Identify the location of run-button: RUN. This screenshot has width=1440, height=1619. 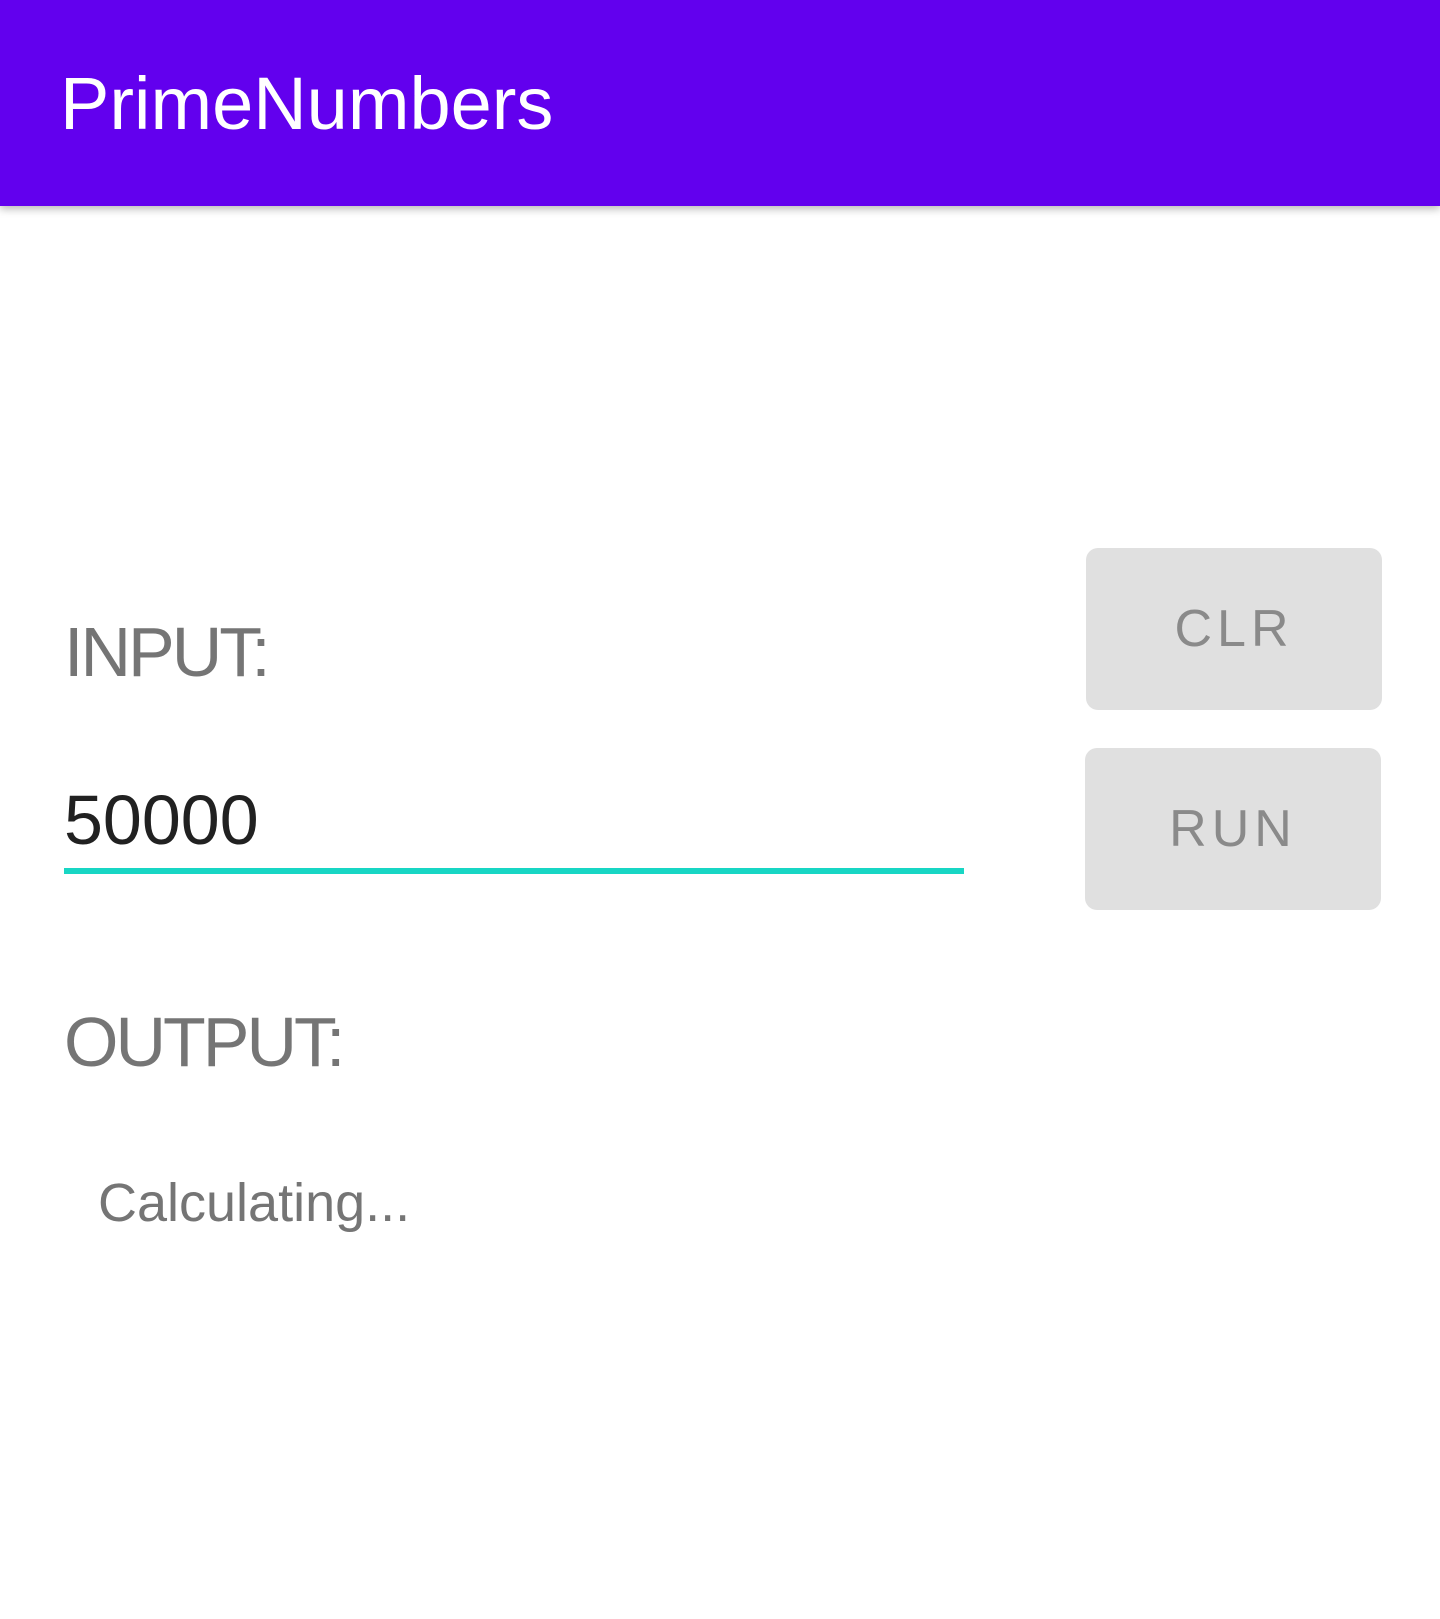
(1233, 829).